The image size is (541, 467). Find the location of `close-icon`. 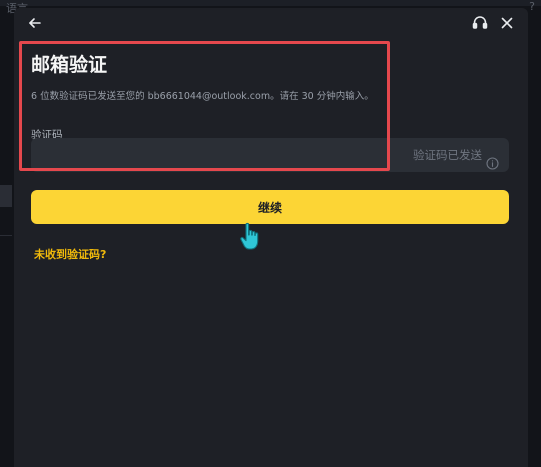

close-icon is located at coordinates (507, 23).